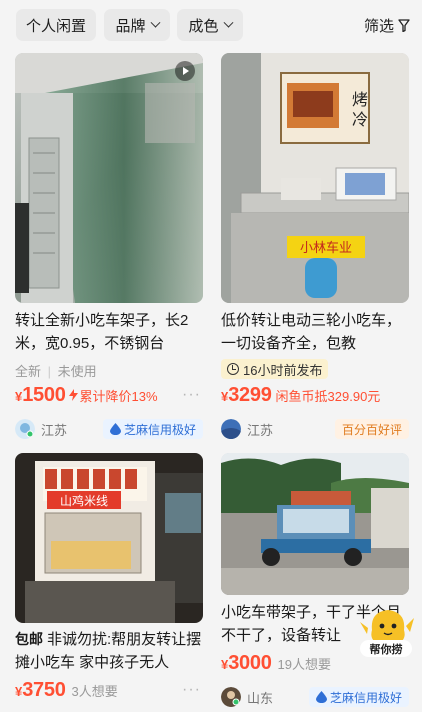 This screenshot has height=712, width=422. I want to click on seller-row: 山东 芝麻信用极好, so click(315, 697).